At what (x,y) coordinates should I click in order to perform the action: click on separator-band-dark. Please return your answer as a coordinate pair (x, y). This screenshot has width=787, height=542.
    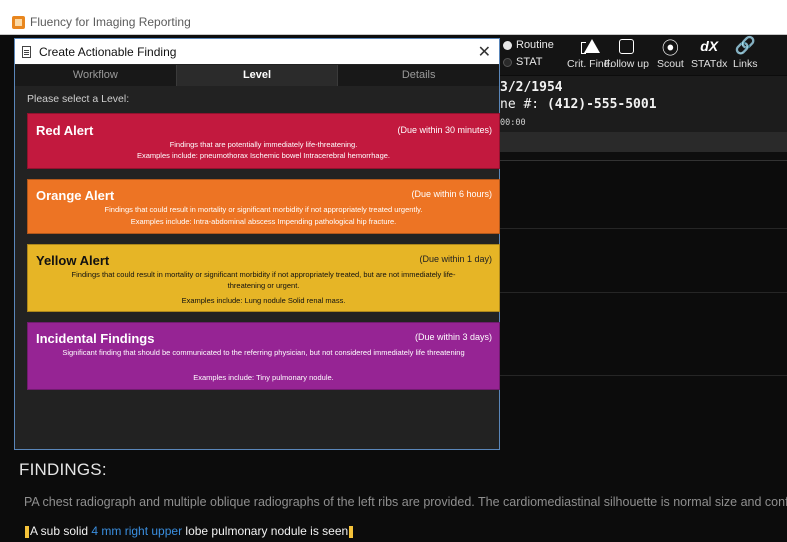
    Looking at the image, I should click on (643, 156).